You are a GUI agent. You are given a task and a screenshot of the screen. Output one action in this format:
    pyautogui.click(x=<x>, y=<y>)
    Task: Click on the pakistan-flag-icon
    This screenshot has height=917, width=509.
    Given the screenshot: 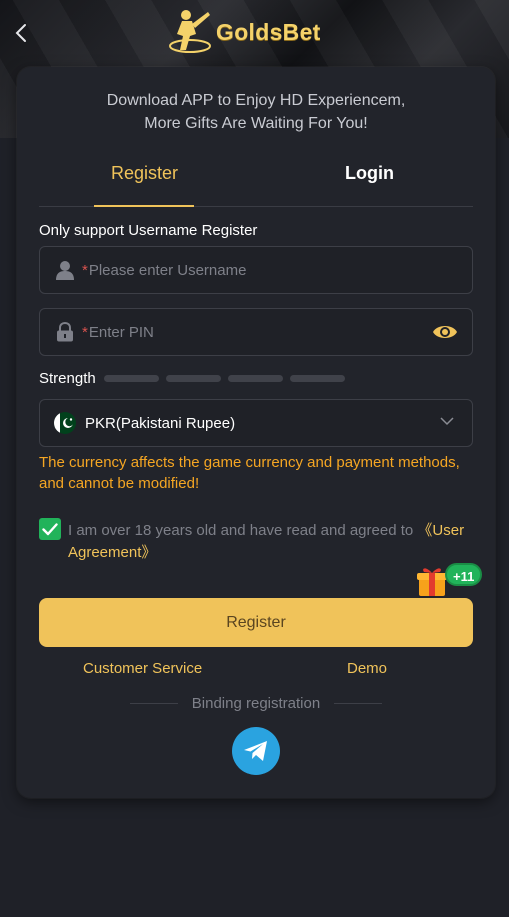 What is the action you would take?
    pyautogui.click(x=65, y=423)
    